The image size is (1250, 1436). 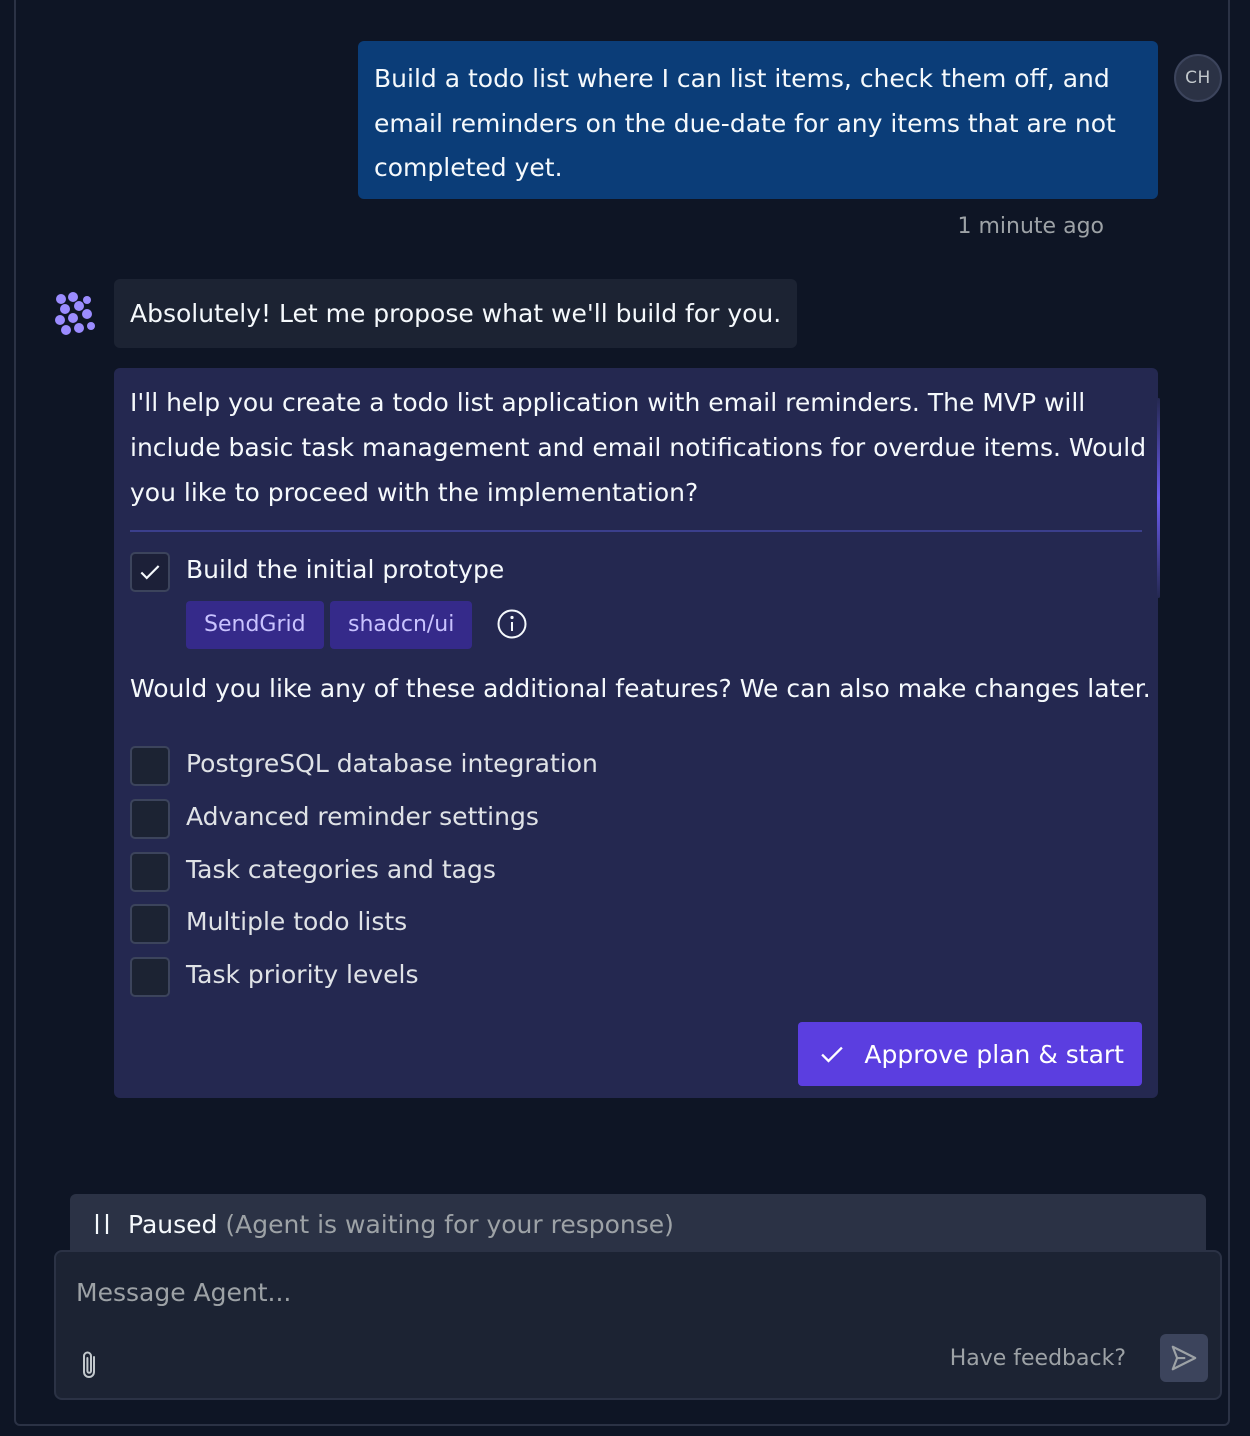 What do you see at coordinates (173, 1224) in the screenshot?
I see `status-label: Paused` at bounding box center [173, 1224].